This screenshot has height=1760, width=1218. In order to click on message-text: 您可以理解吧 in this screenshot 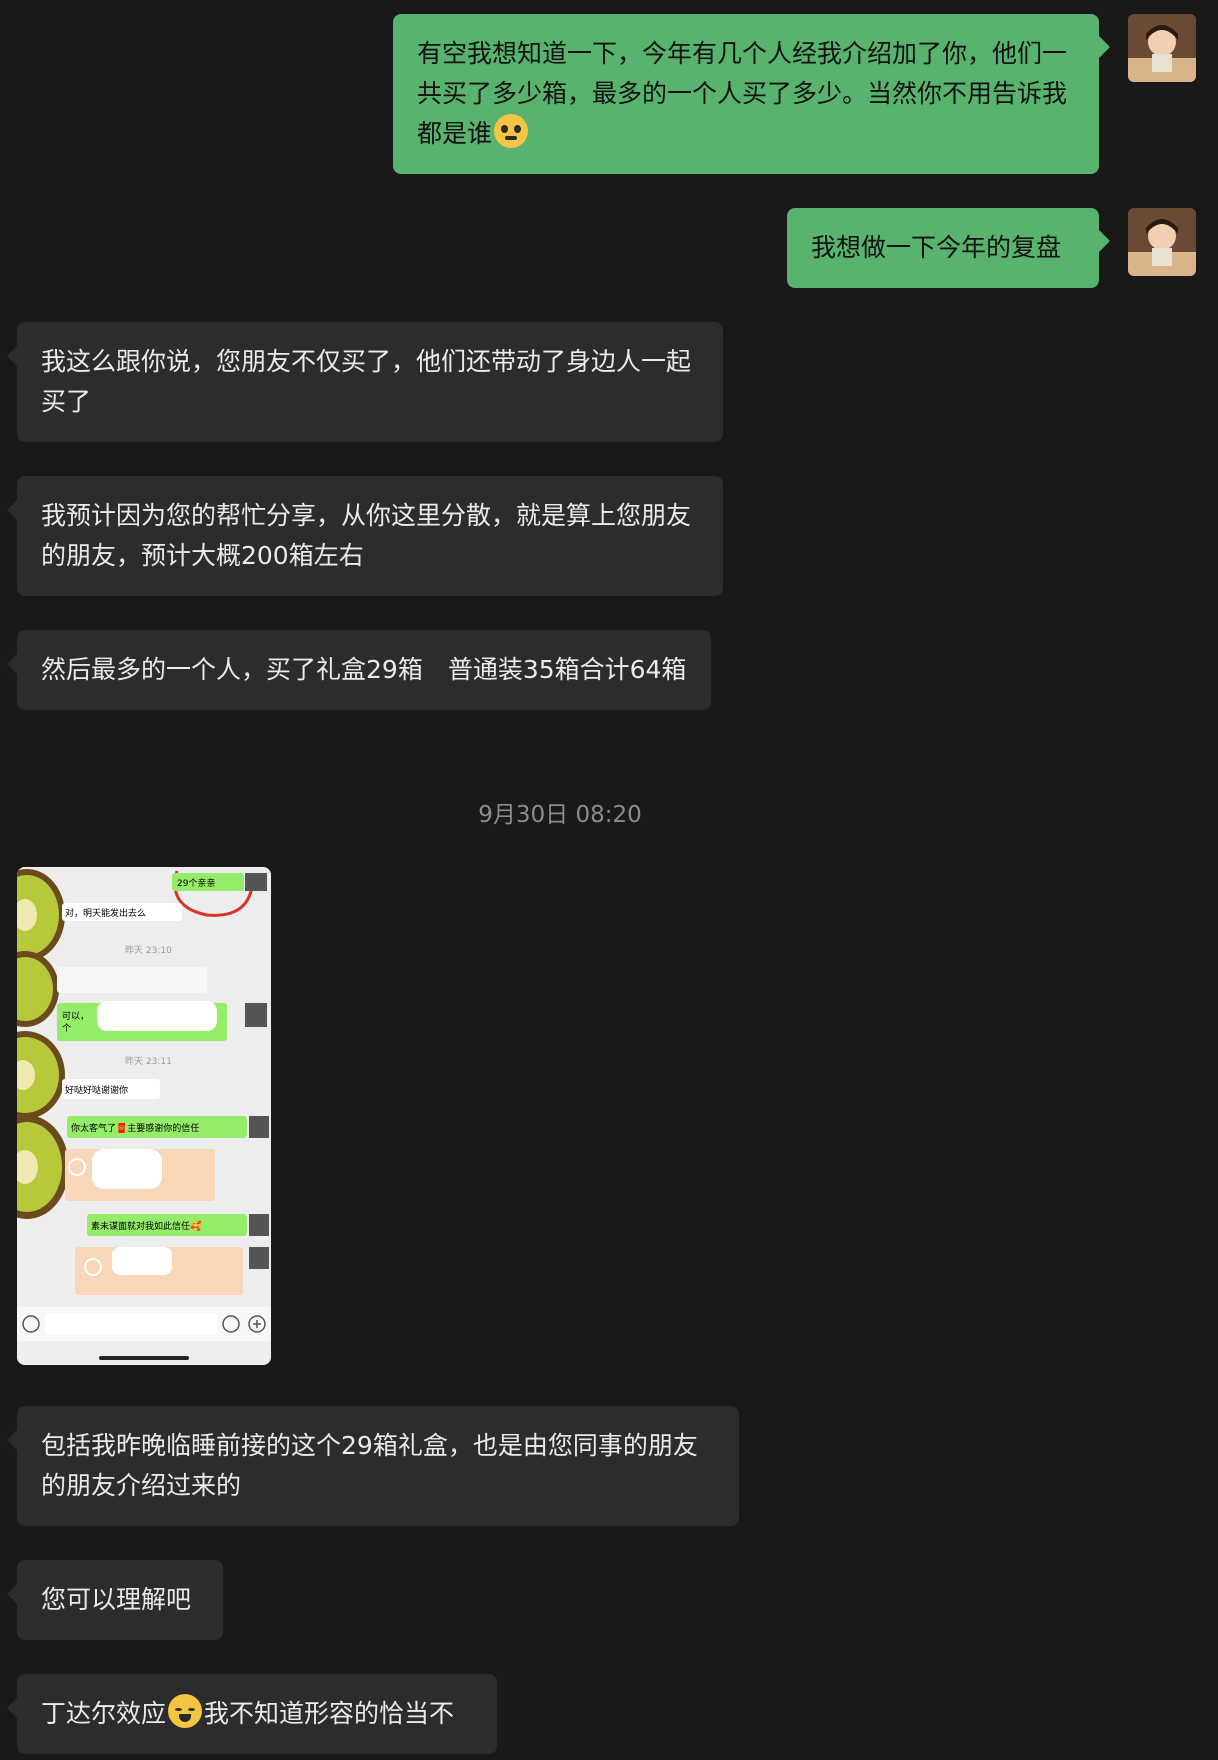, I will do `click(116, 1599)`.